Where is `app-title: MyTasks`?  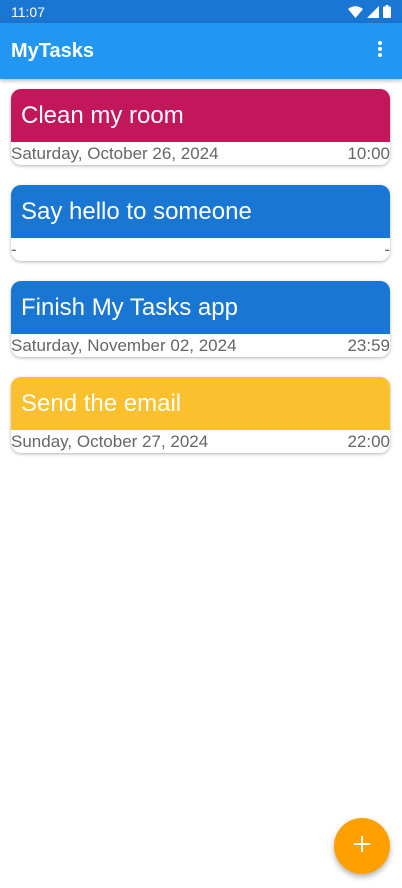
app-title: MyTasks is located at coordinates (53, 50).